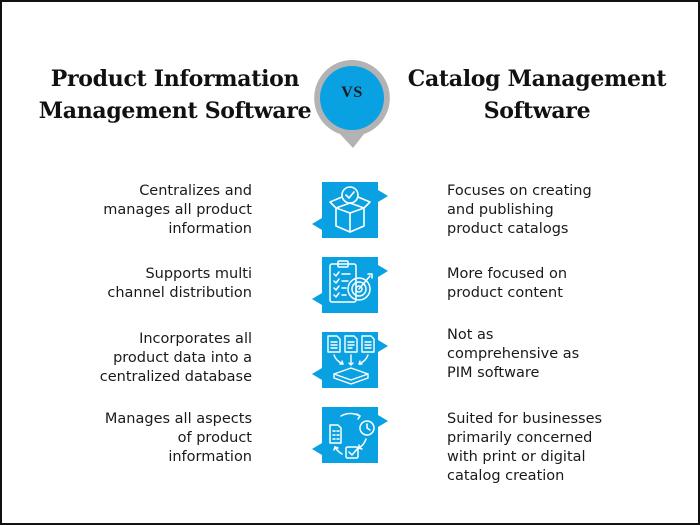 The width and height of the screenshot is (700, 525). I want to click on pim-point-1-line: information, so click(210, 229).